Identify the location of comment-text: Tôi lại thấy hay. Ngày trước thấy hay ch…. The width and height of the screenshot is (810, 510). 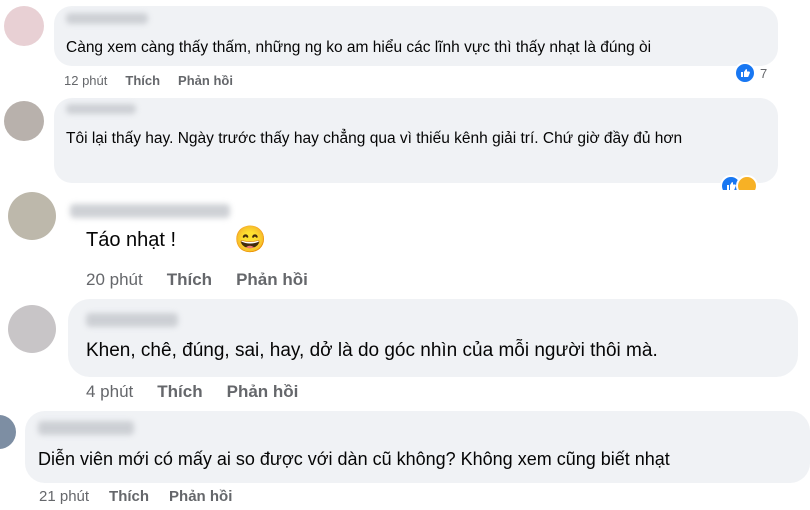
(374, 138).